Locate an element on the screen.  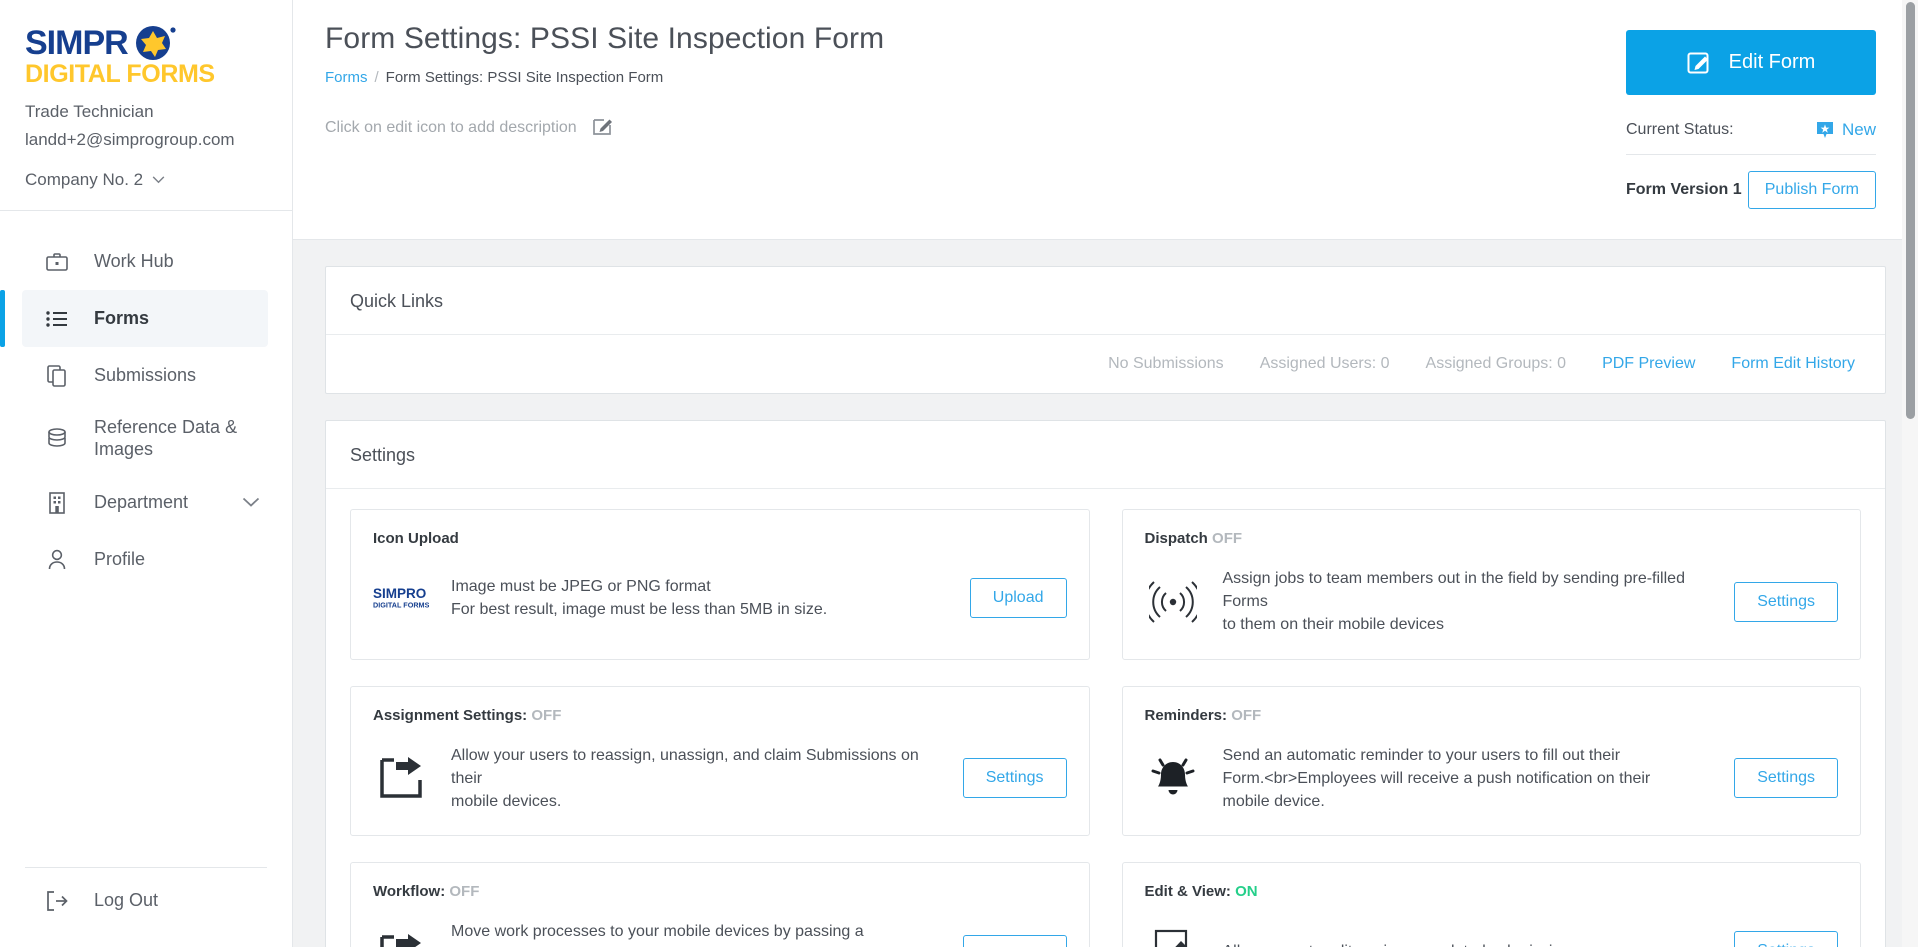
dispatch-settings-button: Settings is located at coordinates (1786, 601).